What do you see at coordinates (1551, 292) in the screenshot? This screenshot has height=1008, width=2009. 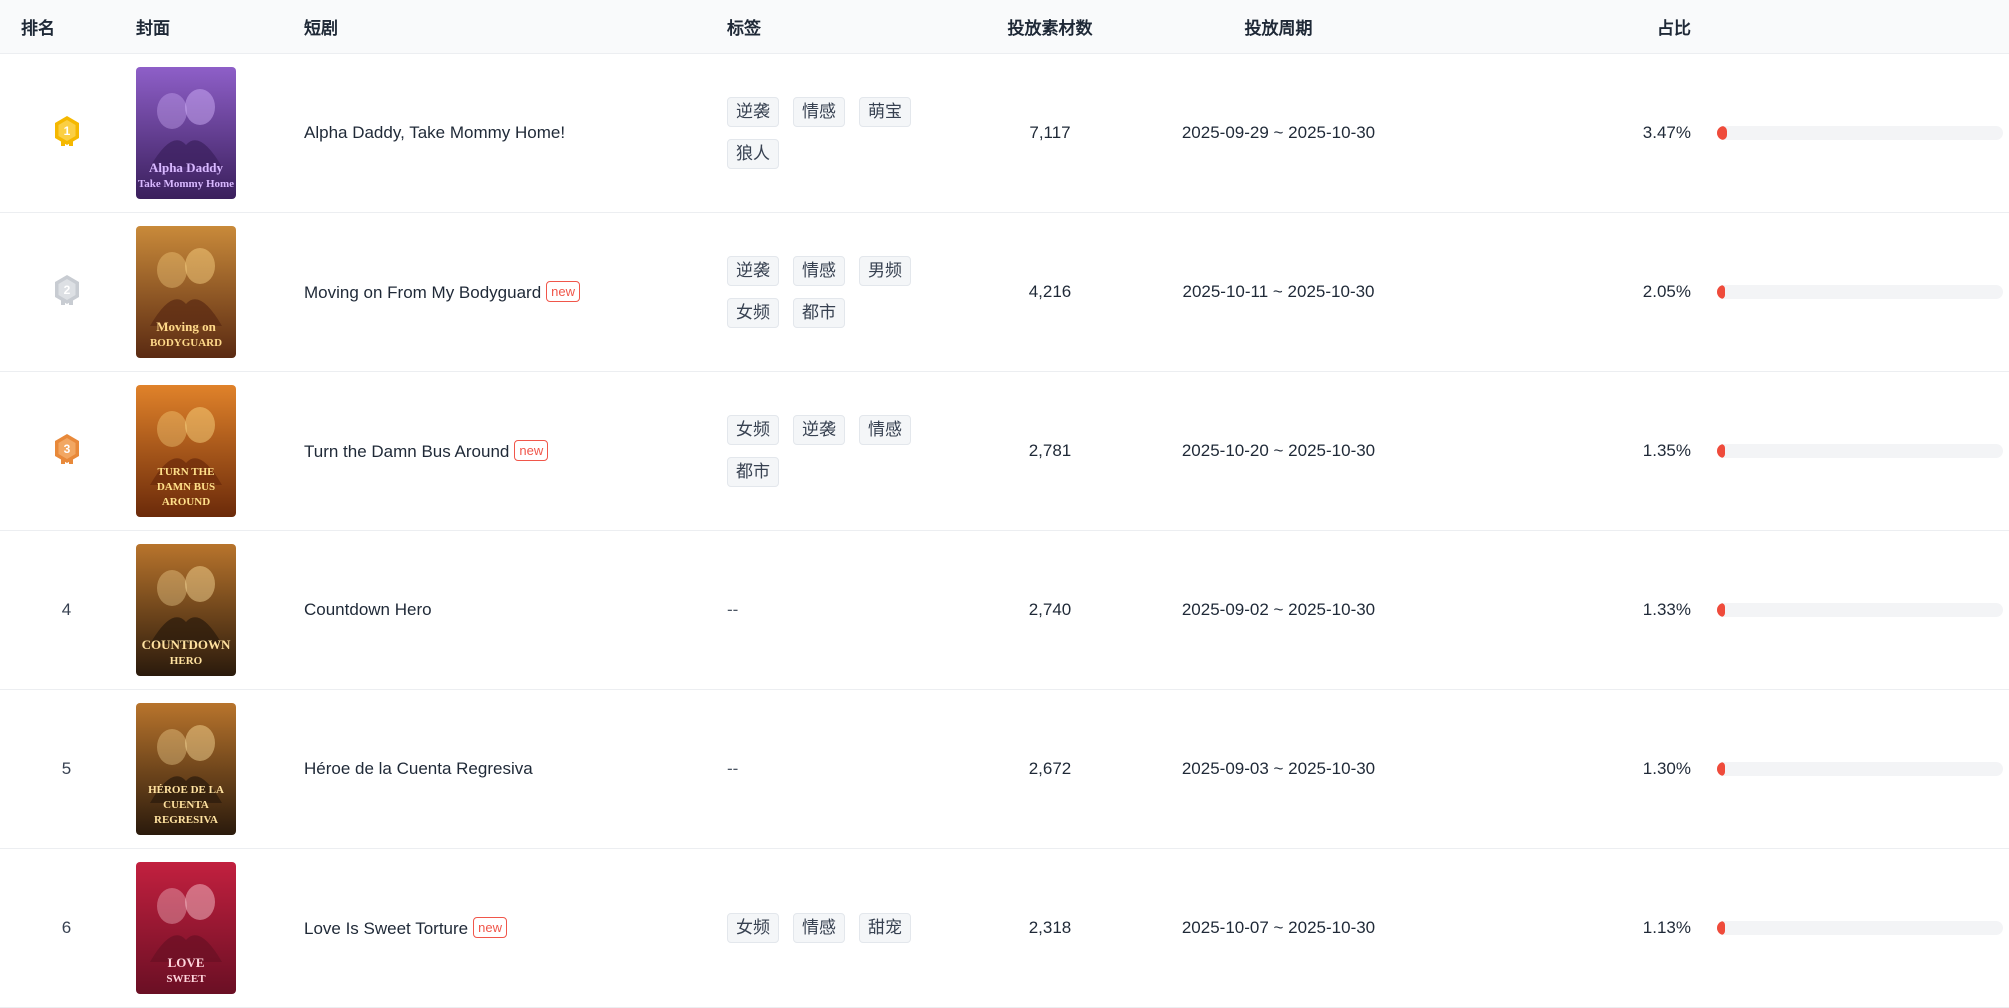 I see `share-percent: 2.05%` at bounding box center [1551, 292].